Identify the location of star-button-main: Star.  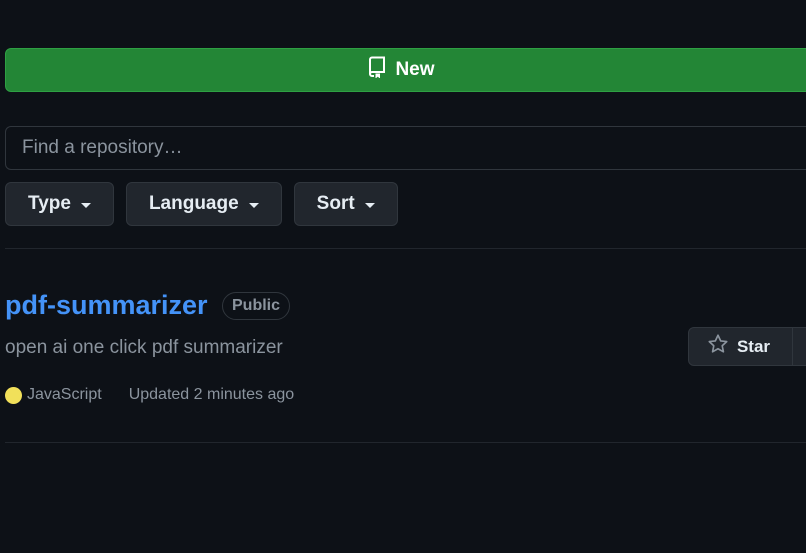
(741, 346).